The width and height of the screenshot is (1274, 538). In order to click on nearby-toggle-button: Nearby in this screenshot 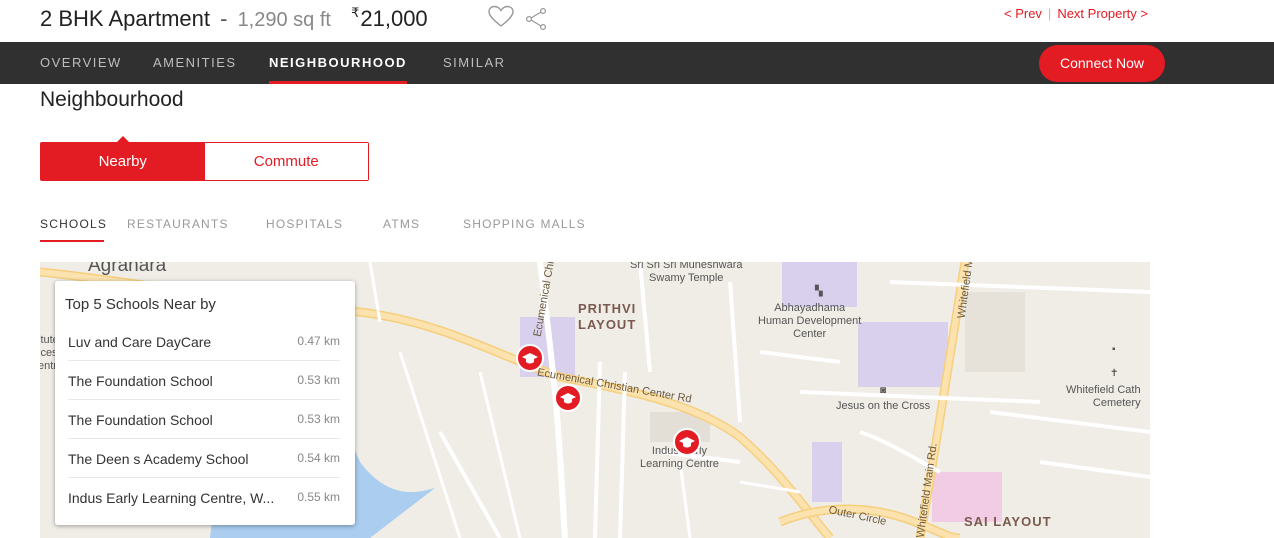, I will do `click(123, 158)`.